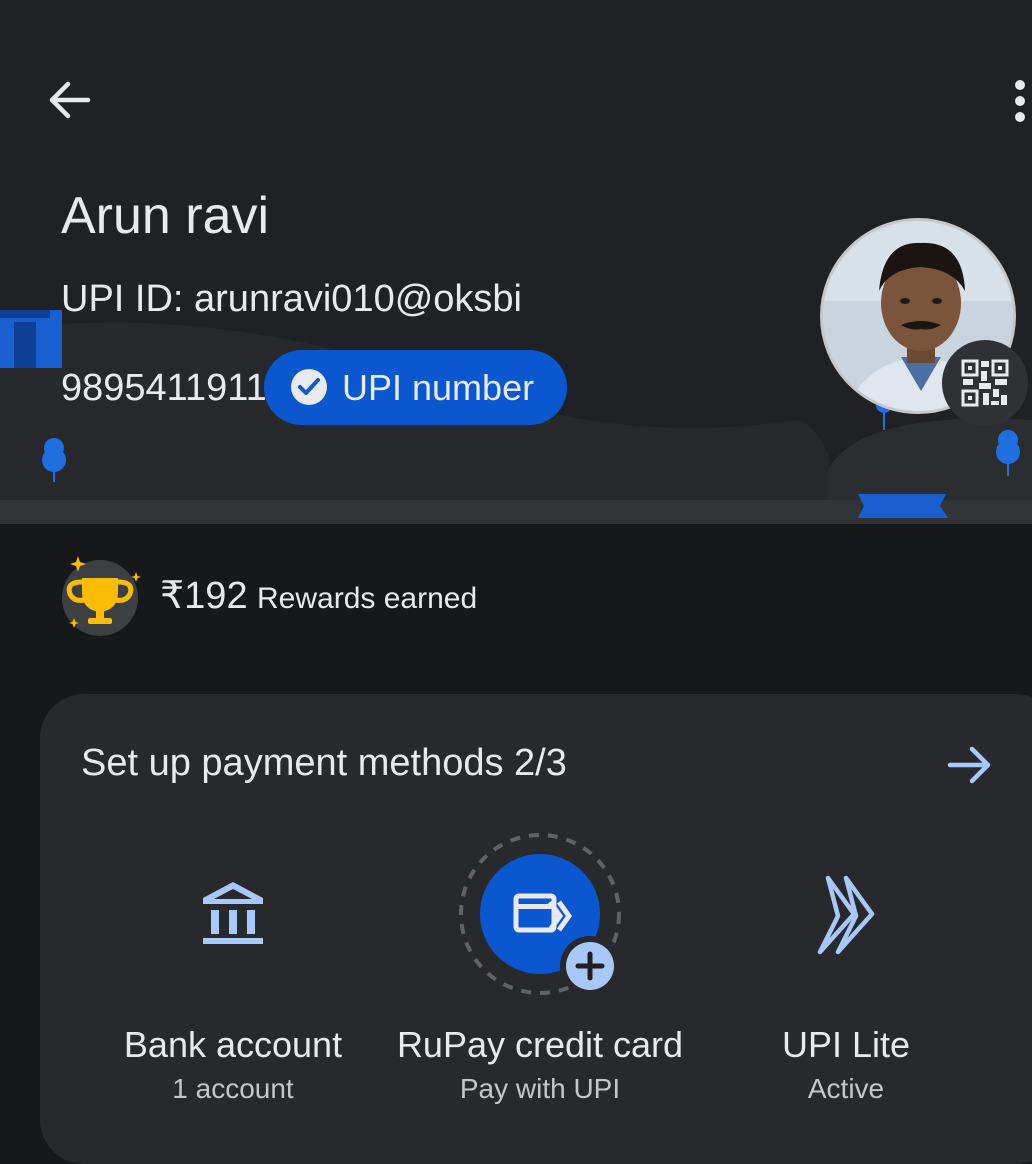 Image resolution: width=1032 pixels, height=1164 pixels. I want to click on payment-setup-title: Set up payment methods 2/3, so click(324, 763).